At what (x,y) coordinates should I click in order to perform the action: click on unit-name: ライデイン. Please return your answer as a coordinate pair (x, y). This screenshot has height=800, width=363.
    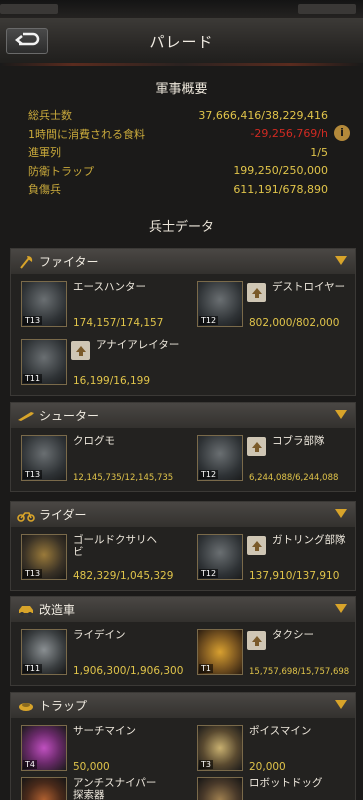
    Looking at the image, I should click on (99, 635).